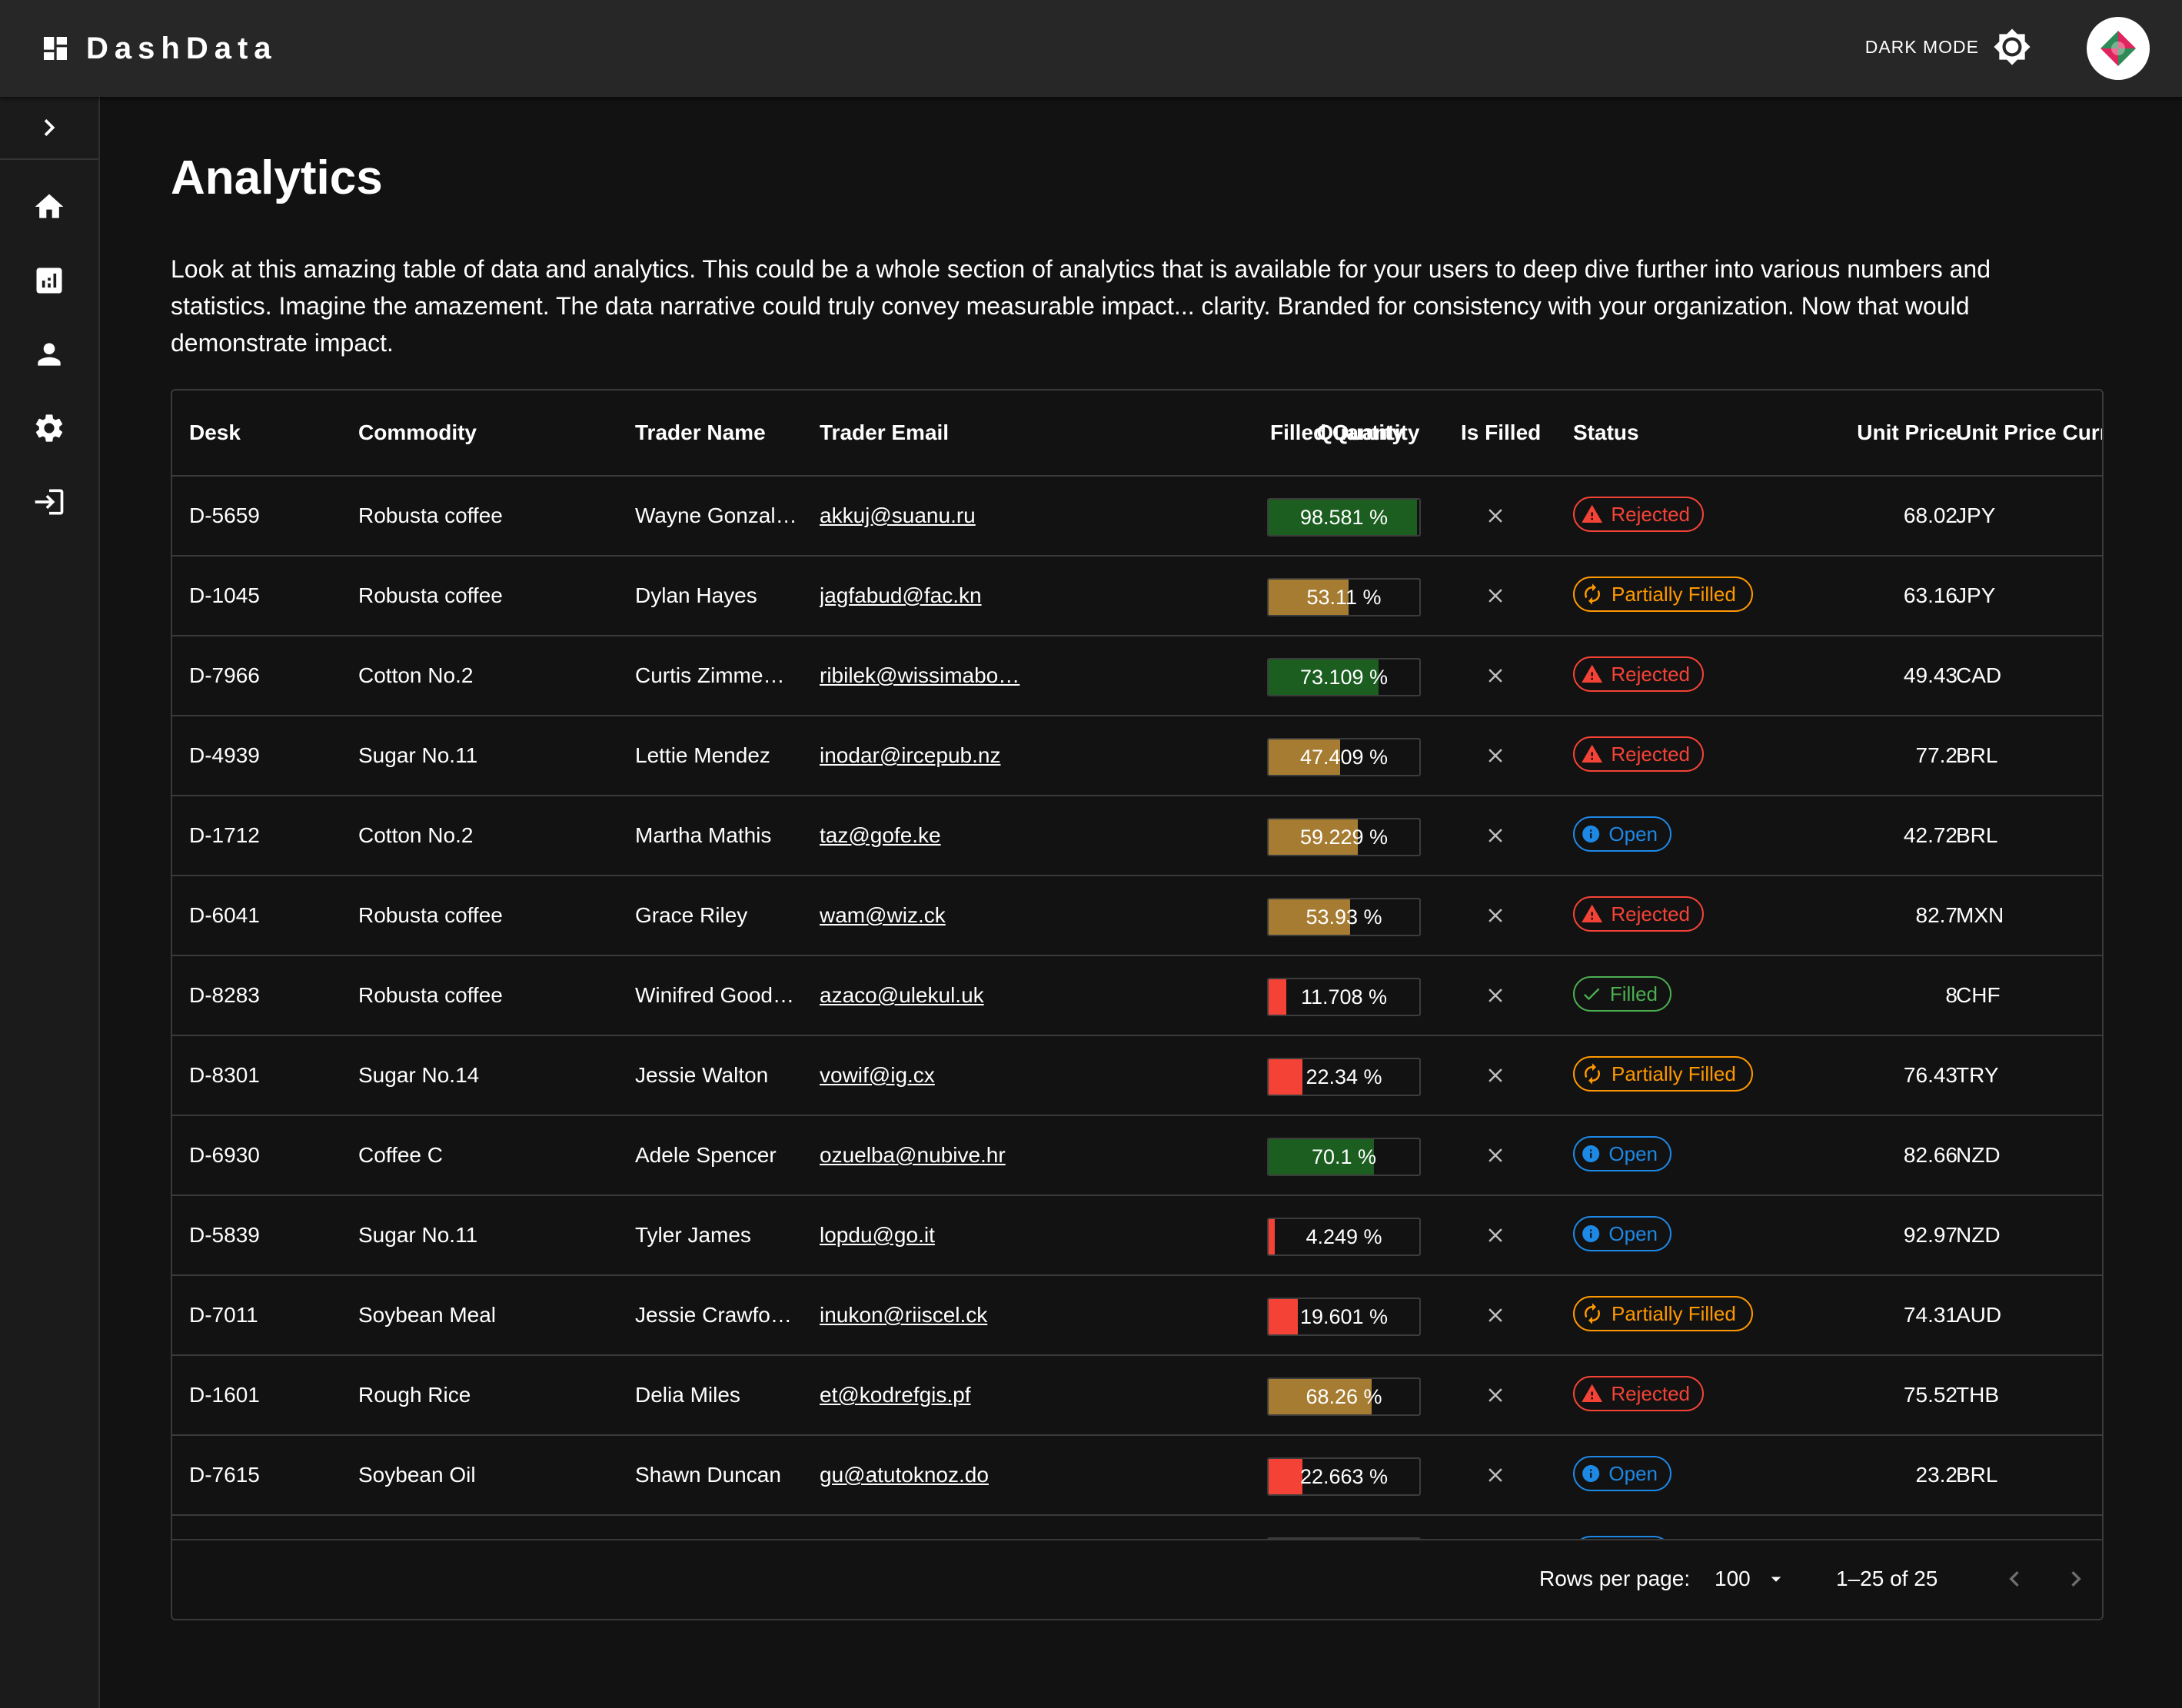 Image resolution: width=2182 pixels, height=1708 pixels. Describe the element at coordinates (720, 1395) in the screenshot. I see `cell-trader-name: Delia Miles` at that location.